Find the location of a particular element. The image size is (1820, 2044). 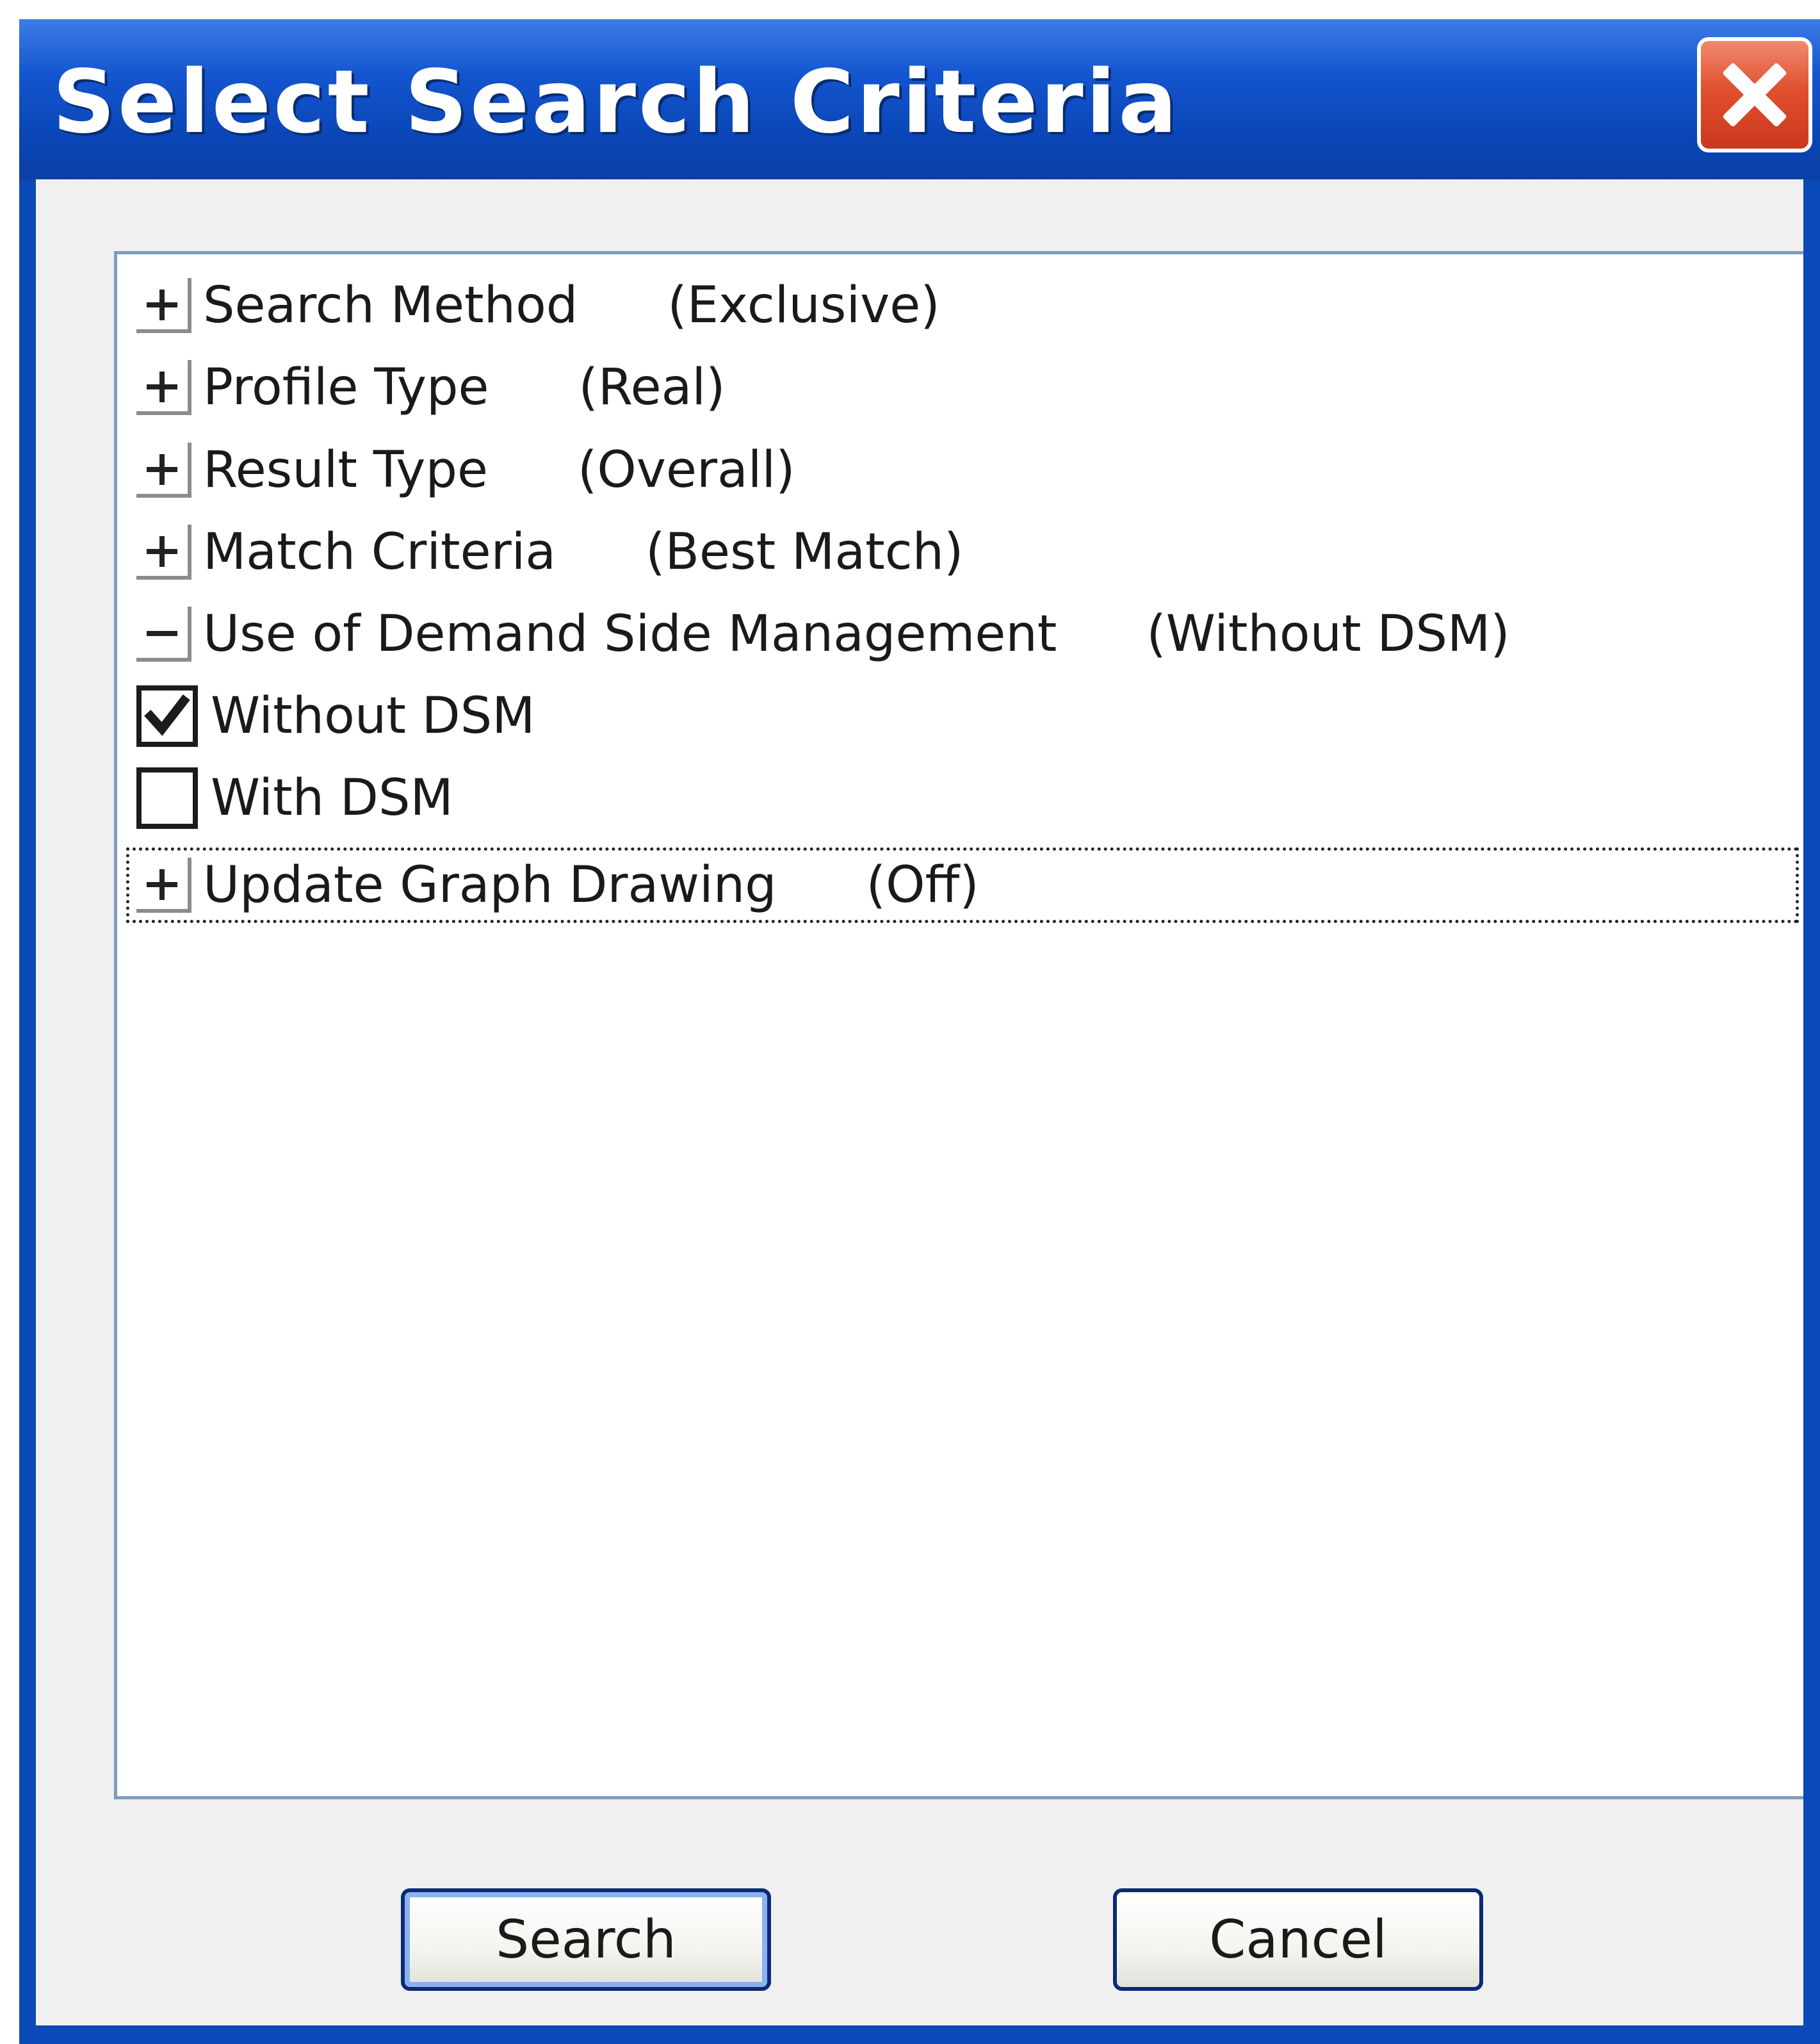

tree-item-value: (Best Match) is located at coordinates (805, 552).